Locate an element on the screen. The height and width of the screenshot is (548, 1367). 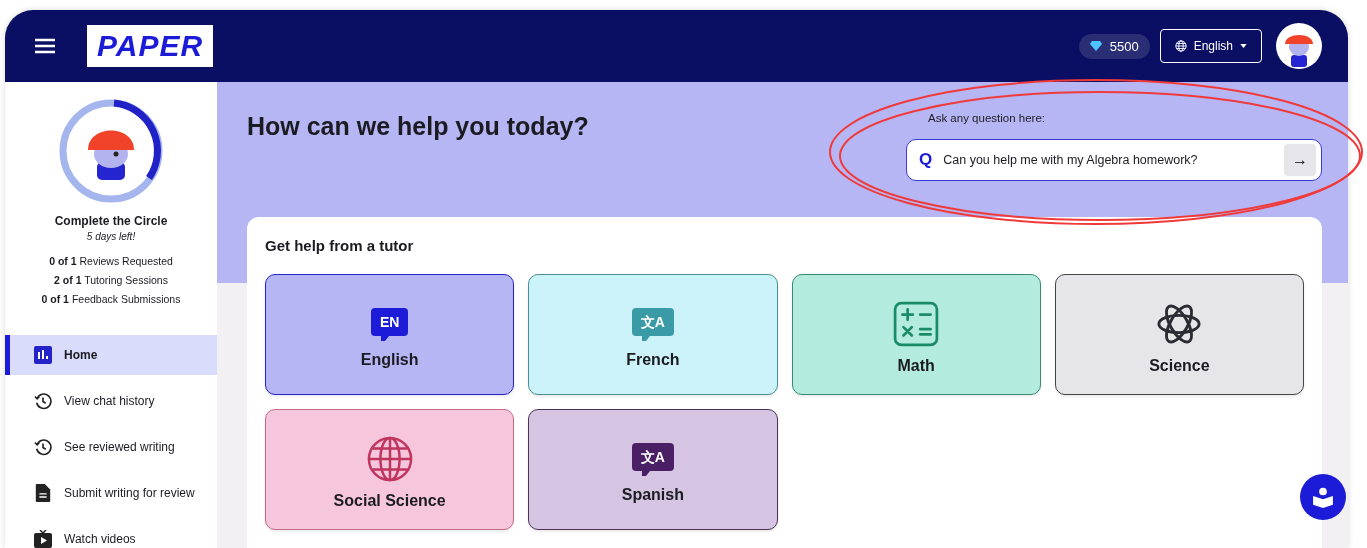
chart-icon is located at coordinates (43, 355).